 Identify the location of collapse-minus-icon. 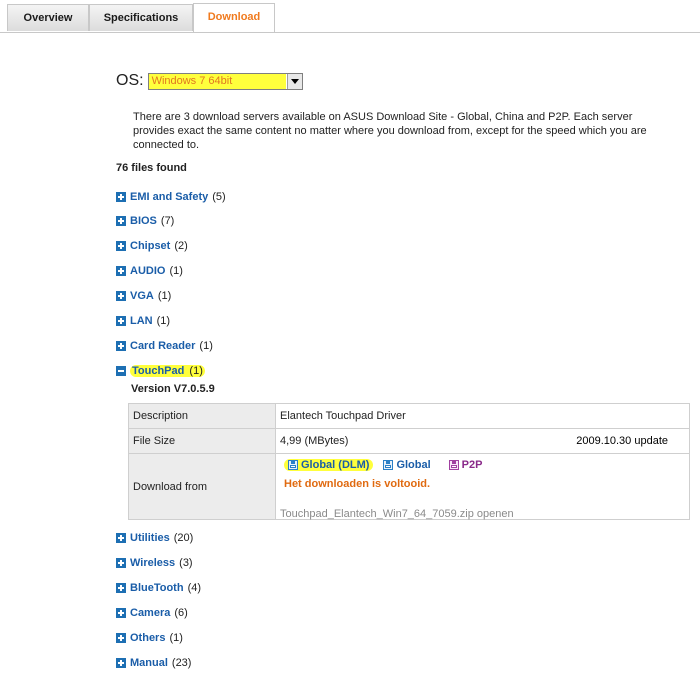
(121, 371).